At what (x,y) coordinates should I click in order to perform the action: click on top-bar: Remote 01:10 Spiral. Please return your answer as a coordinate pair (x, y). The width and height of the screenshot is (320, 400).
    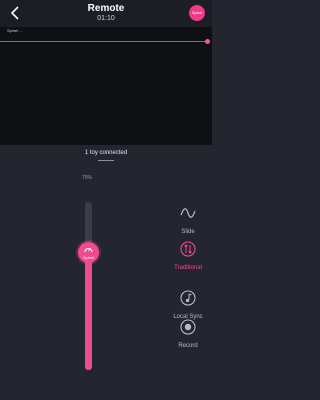
    Looking at the image, I should click on (106, 13).